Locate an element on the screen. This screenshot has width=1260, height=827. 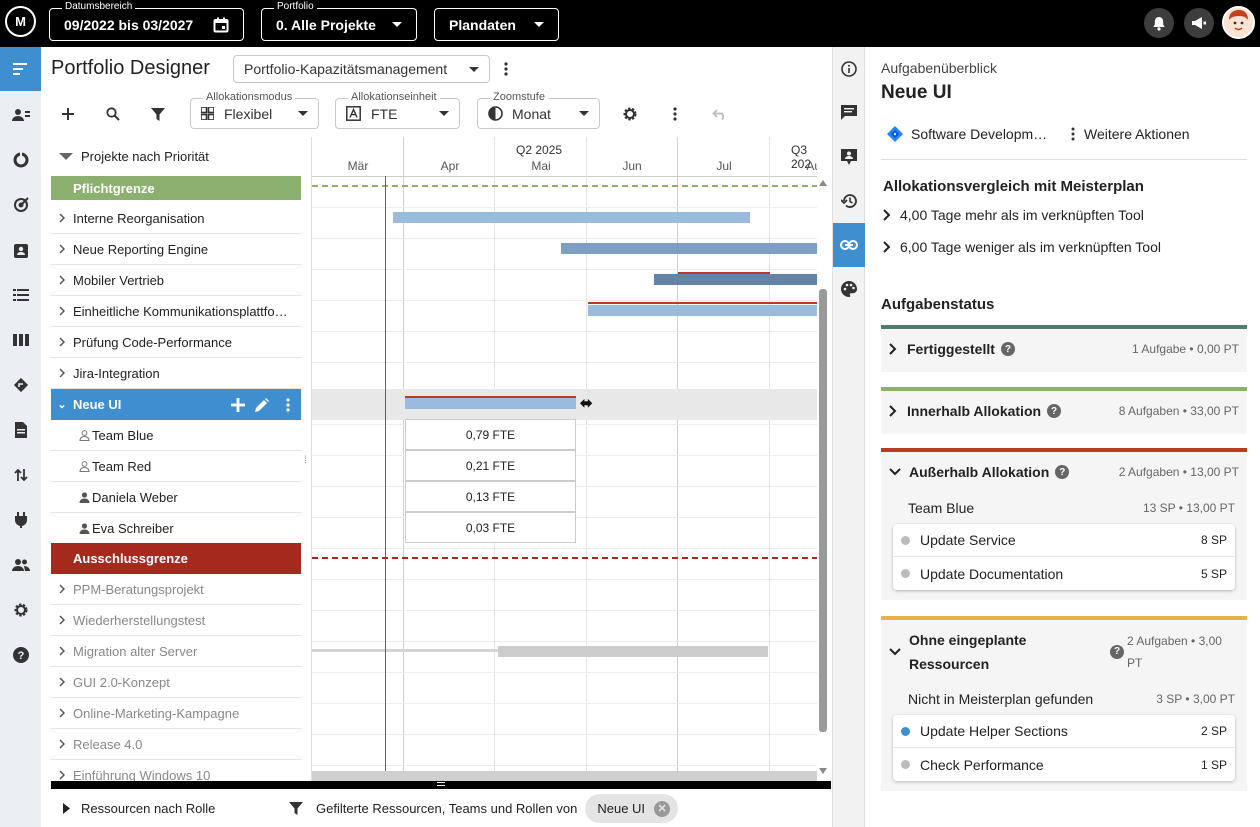
quarter-gridline is located at coordinates (677, 459).